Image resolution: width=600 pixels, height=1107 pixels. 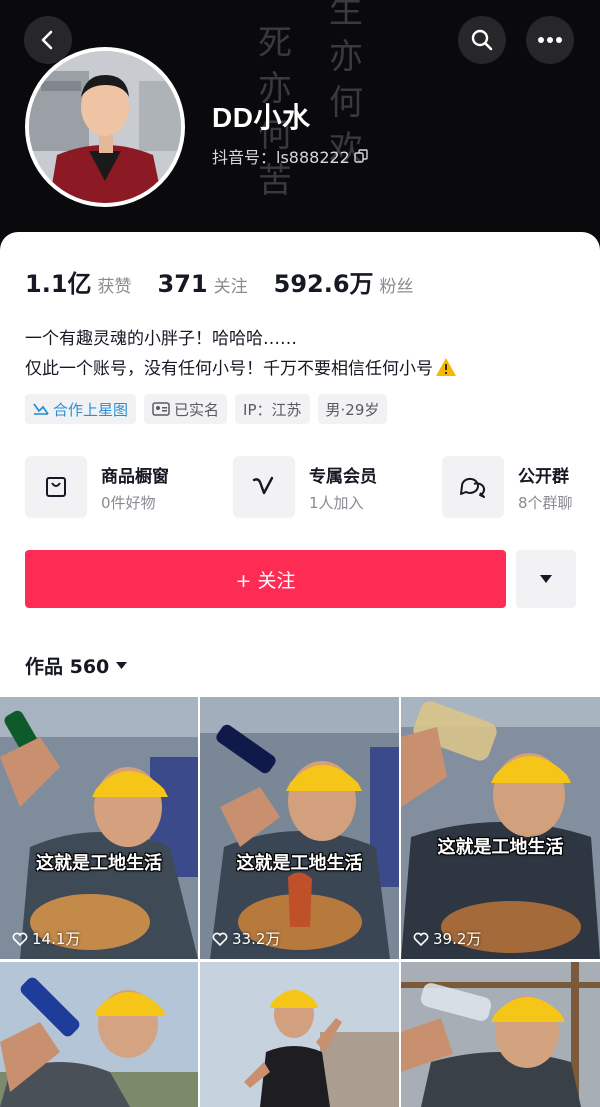 I want to click on video-tile: 这就是工地生活 33.2万, so click(x=299, y=828).